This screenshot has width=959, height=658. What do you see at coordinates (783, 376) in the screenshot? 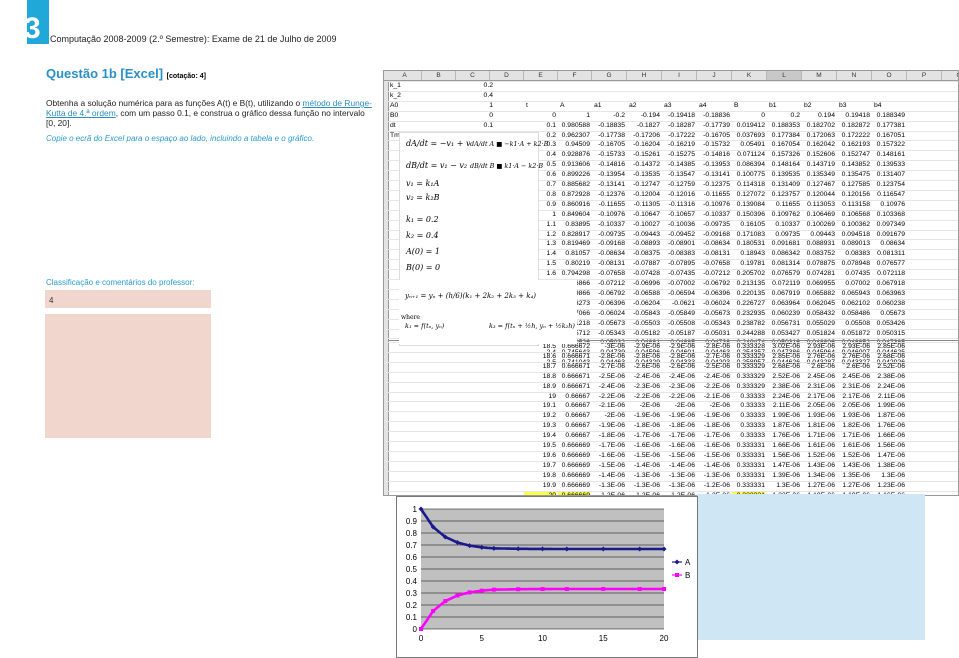
I see `table-cell: 2.52E-06` at bounding box center [783, 376].